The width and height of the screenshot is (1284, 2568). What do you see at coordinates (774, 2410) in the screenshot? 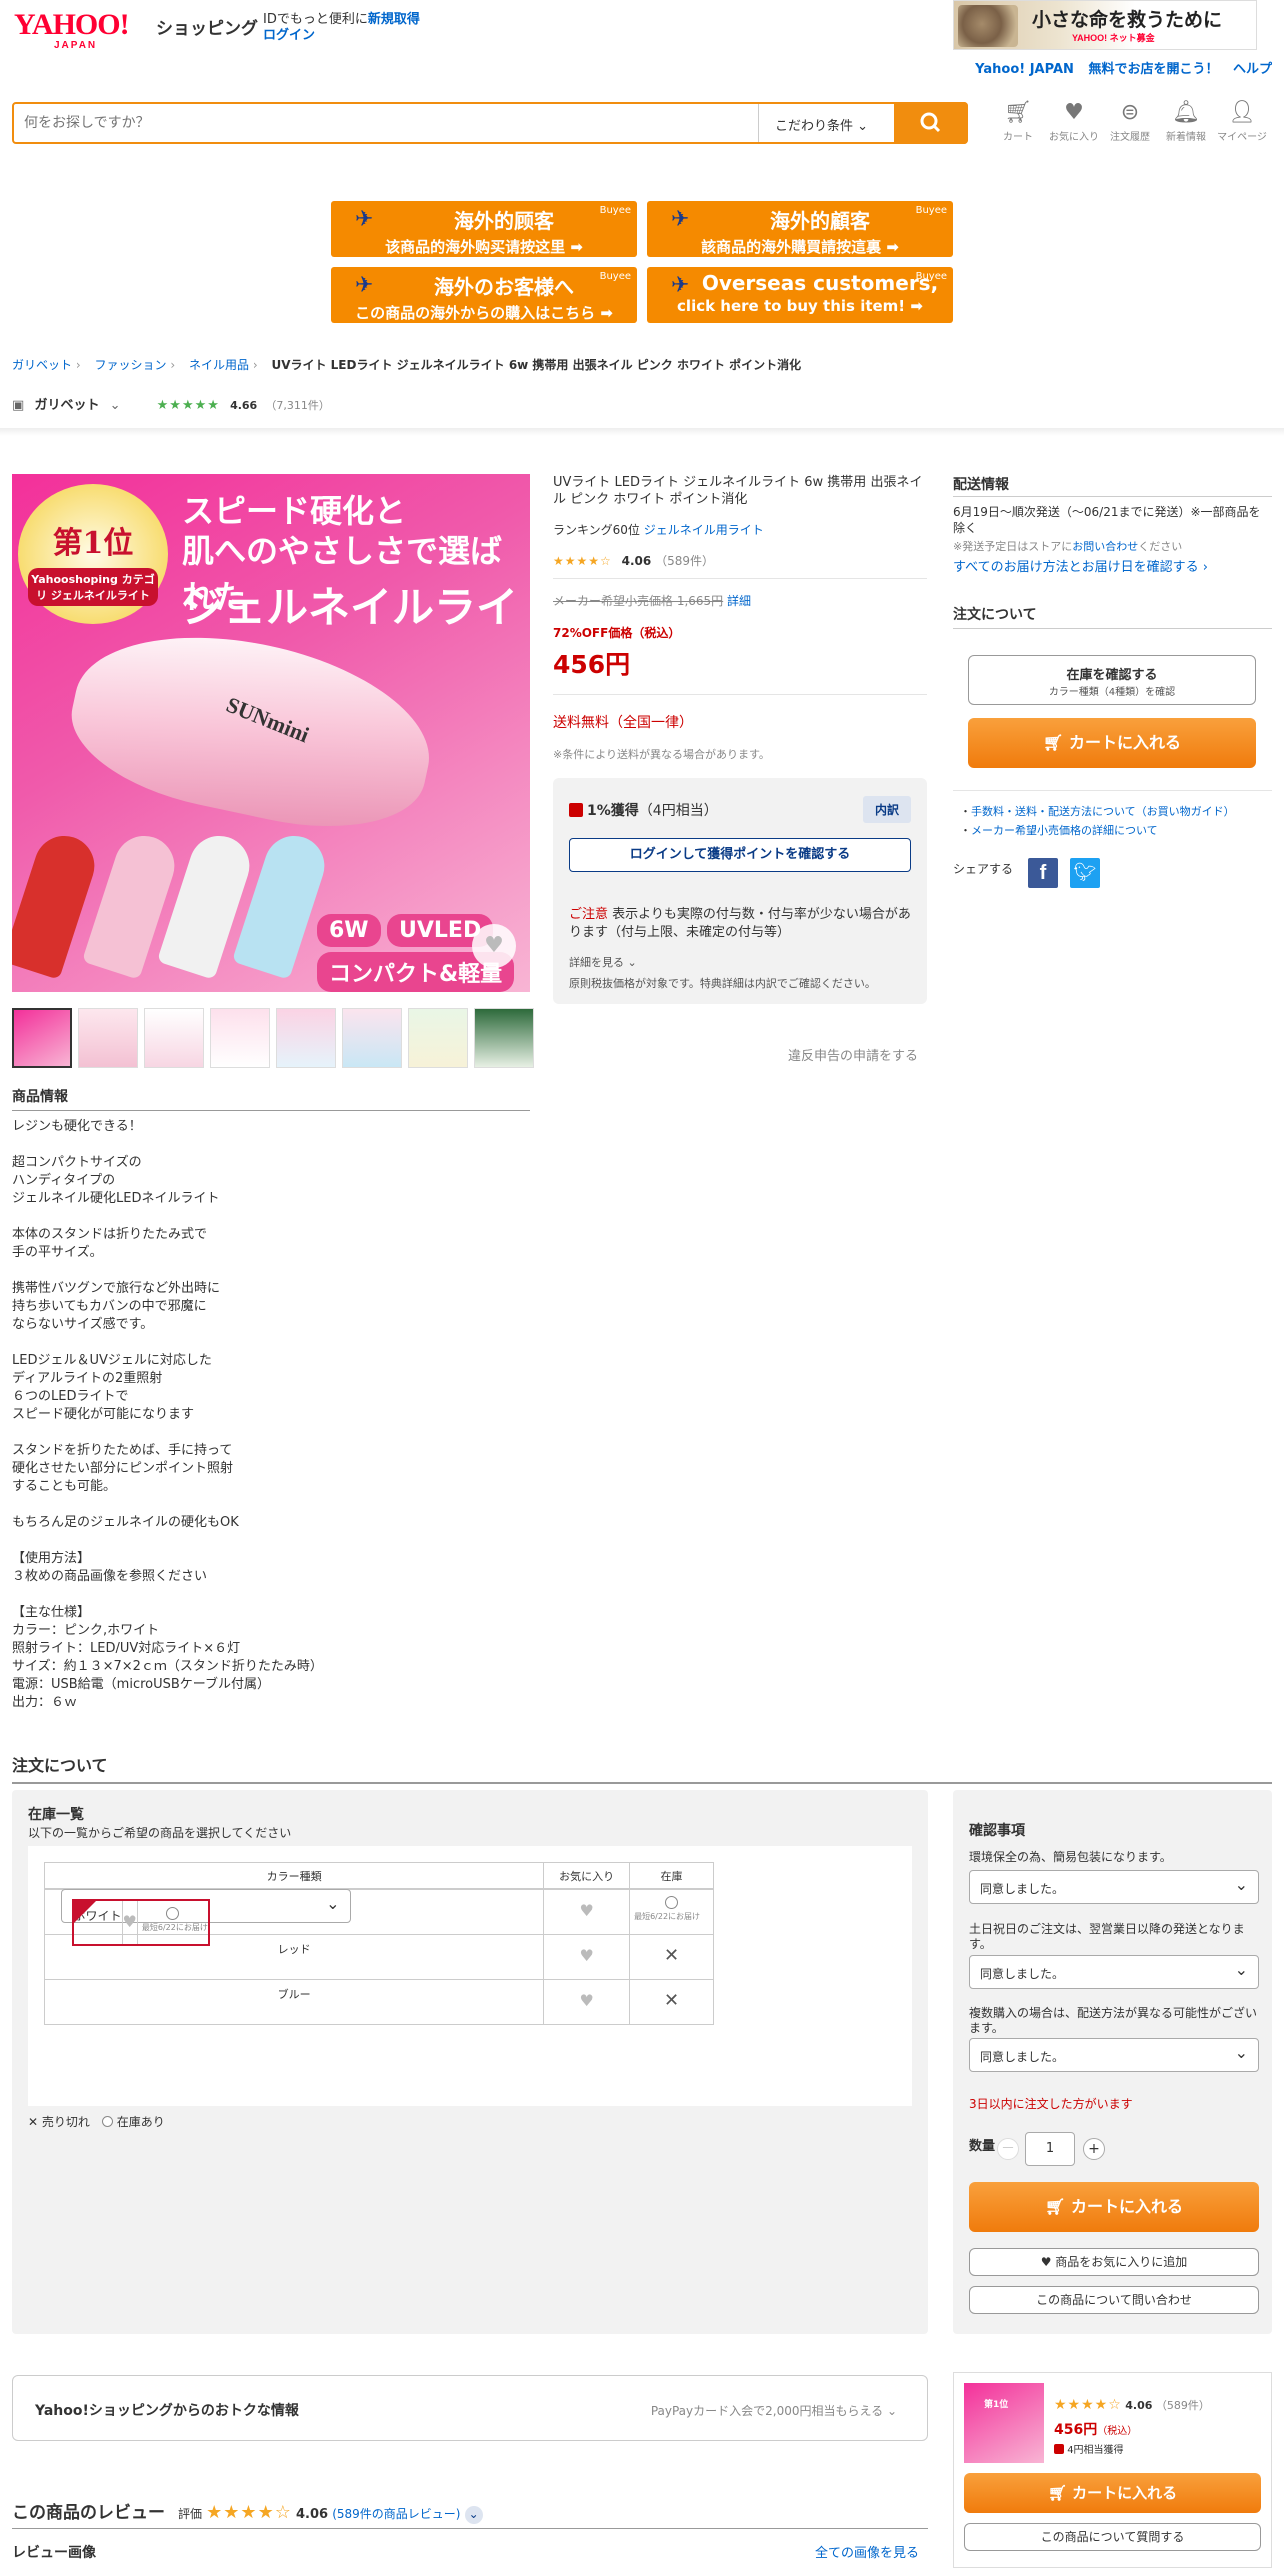
I see `paypay-offer: PayPayカード入会で2,000円相当もらえる ⌄` at bounding box center [774, 2410].